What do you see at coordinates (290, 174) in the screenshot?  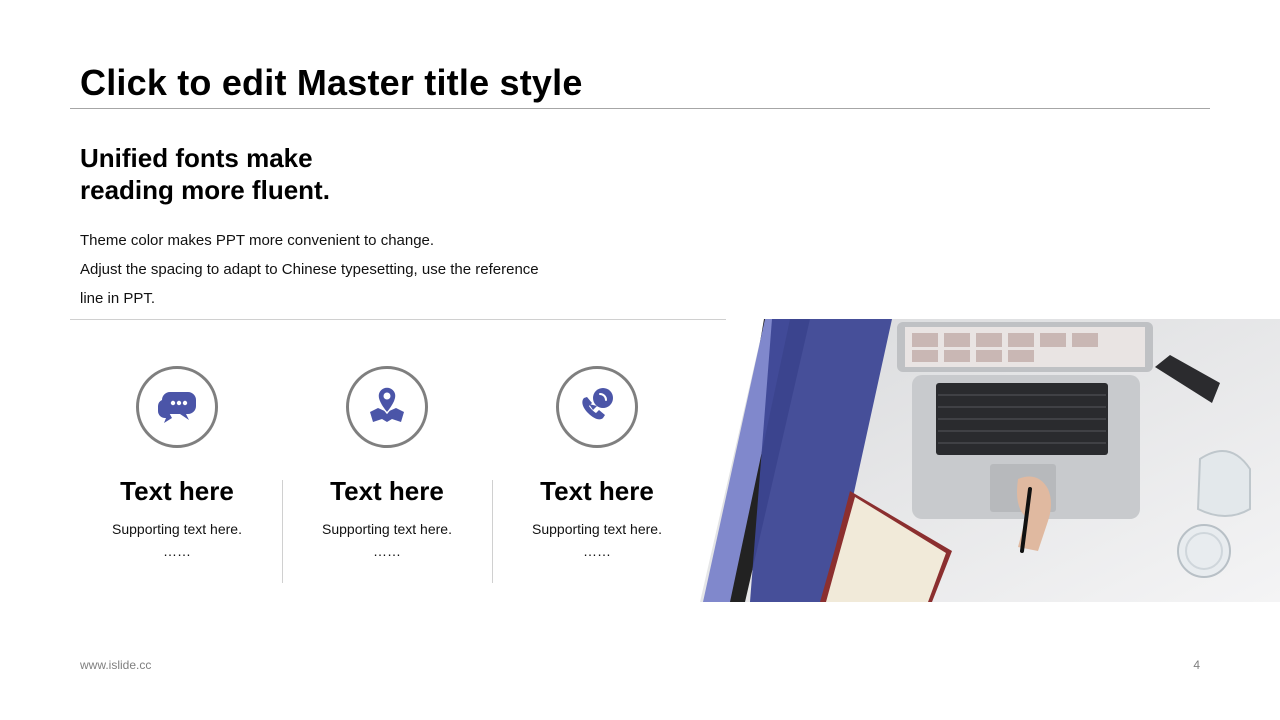 I see `slide-subtitle: Unified fonts make reading more fluent.` at bounding box center [290, 174].